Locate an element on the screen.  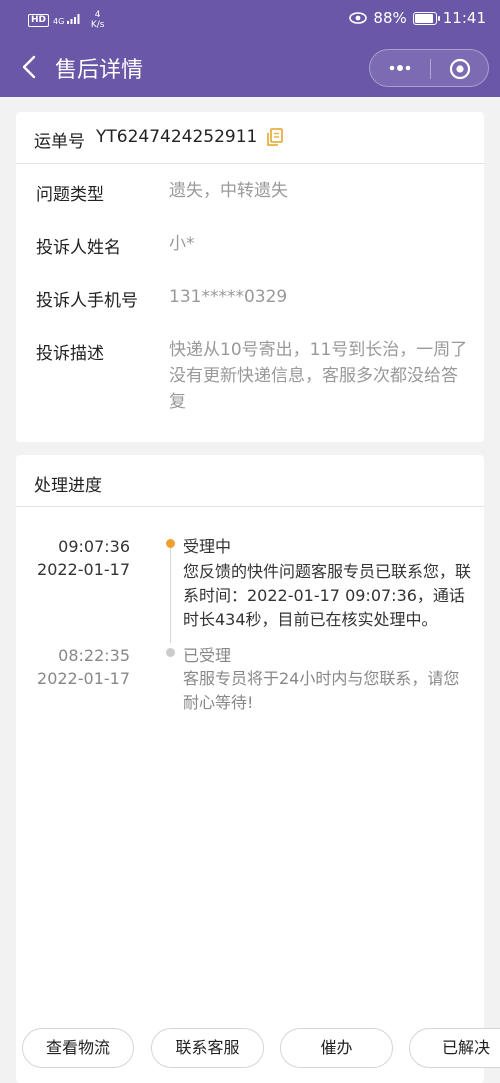
complainant-name-value: 小* is located at coordinates (182, 244).